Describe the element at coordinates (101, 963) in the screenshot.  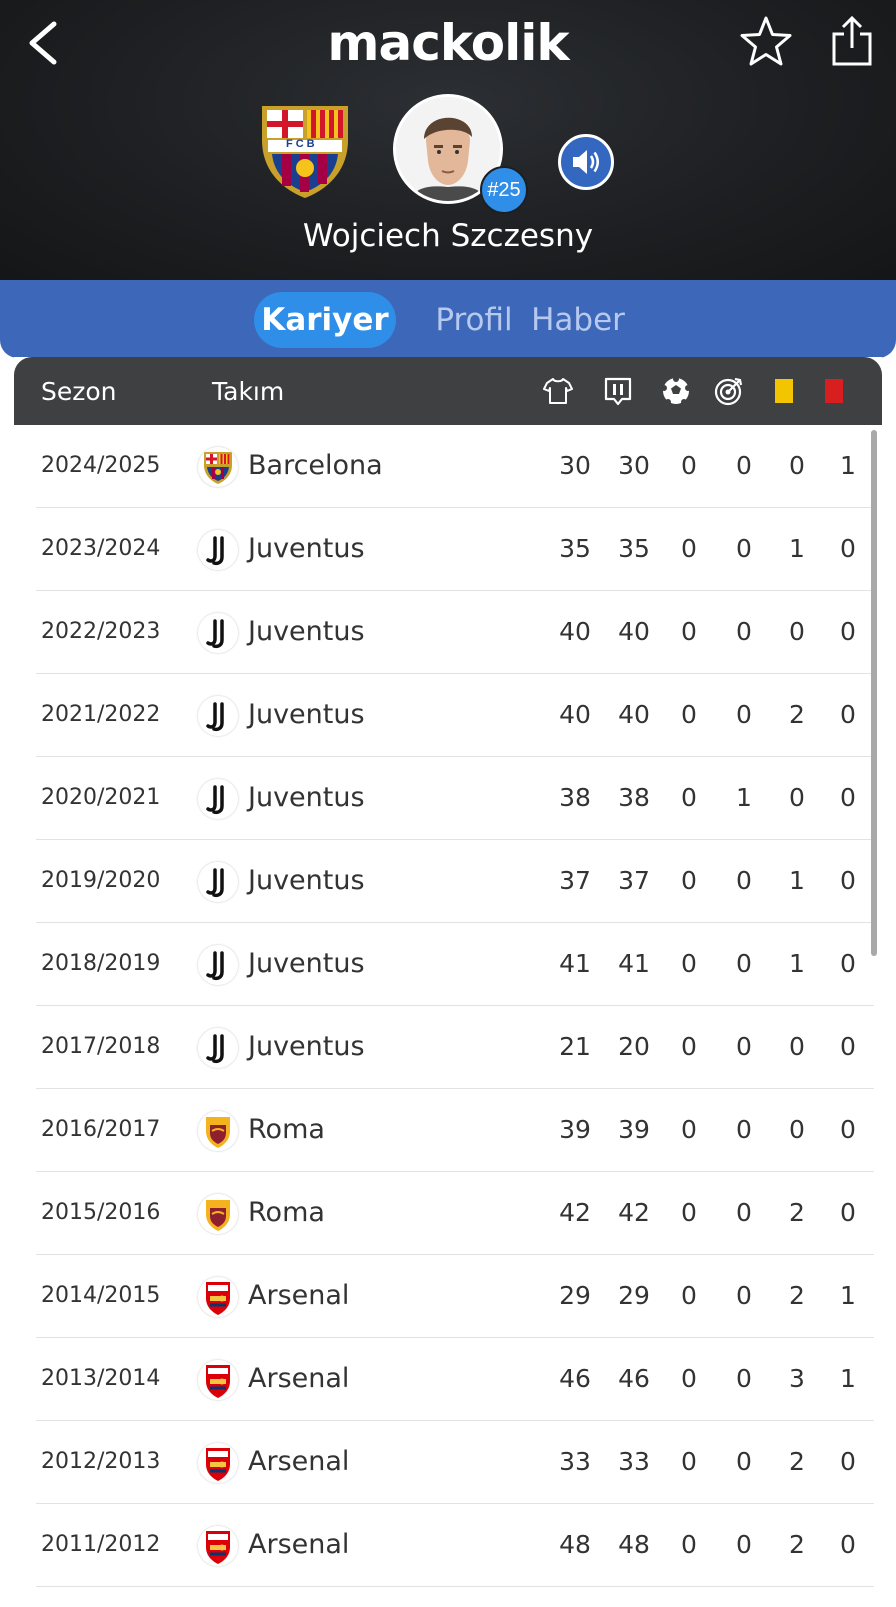
I see `season-label: 2018/2019` at that location.